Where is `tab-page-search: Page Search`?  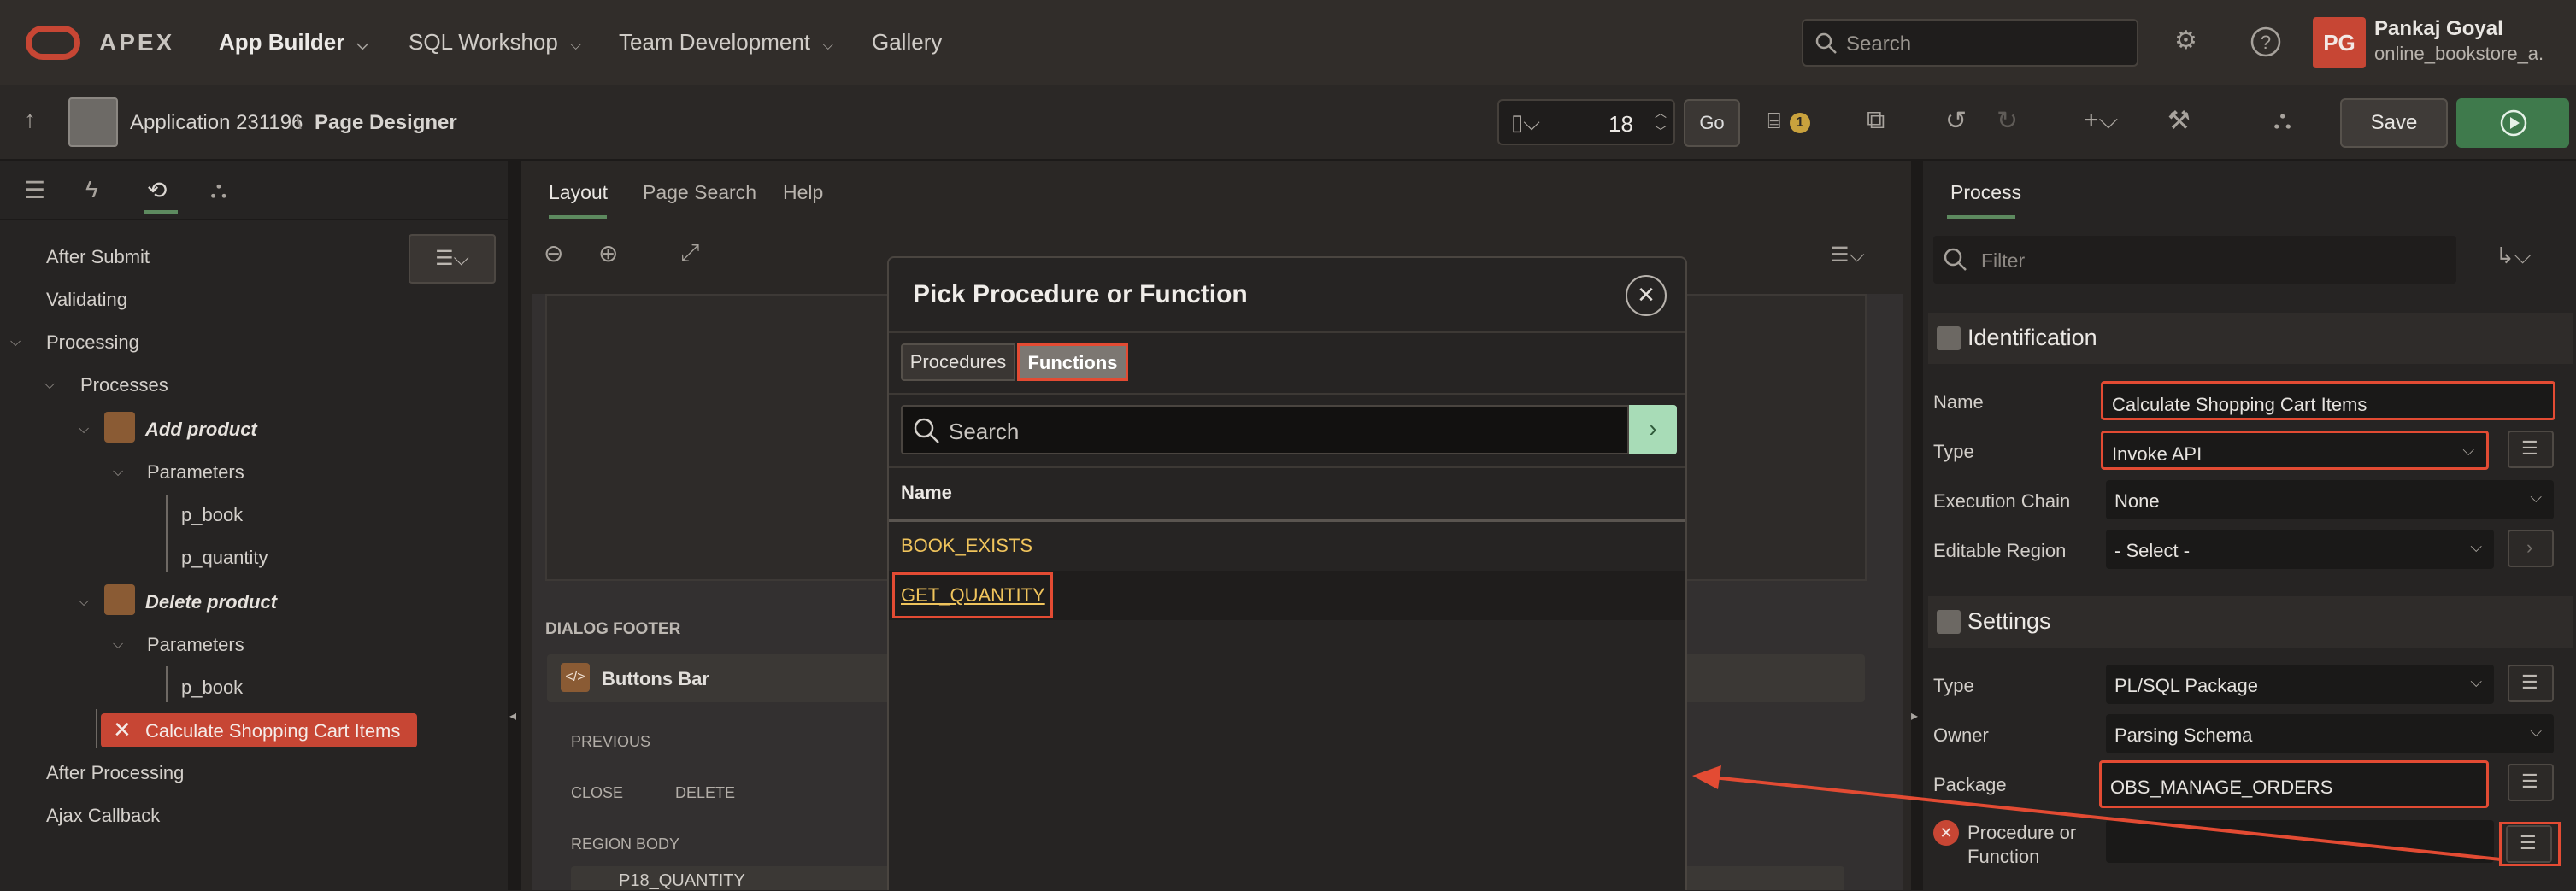 tab-page-search: Page Search is located at coordinates (699, 192).